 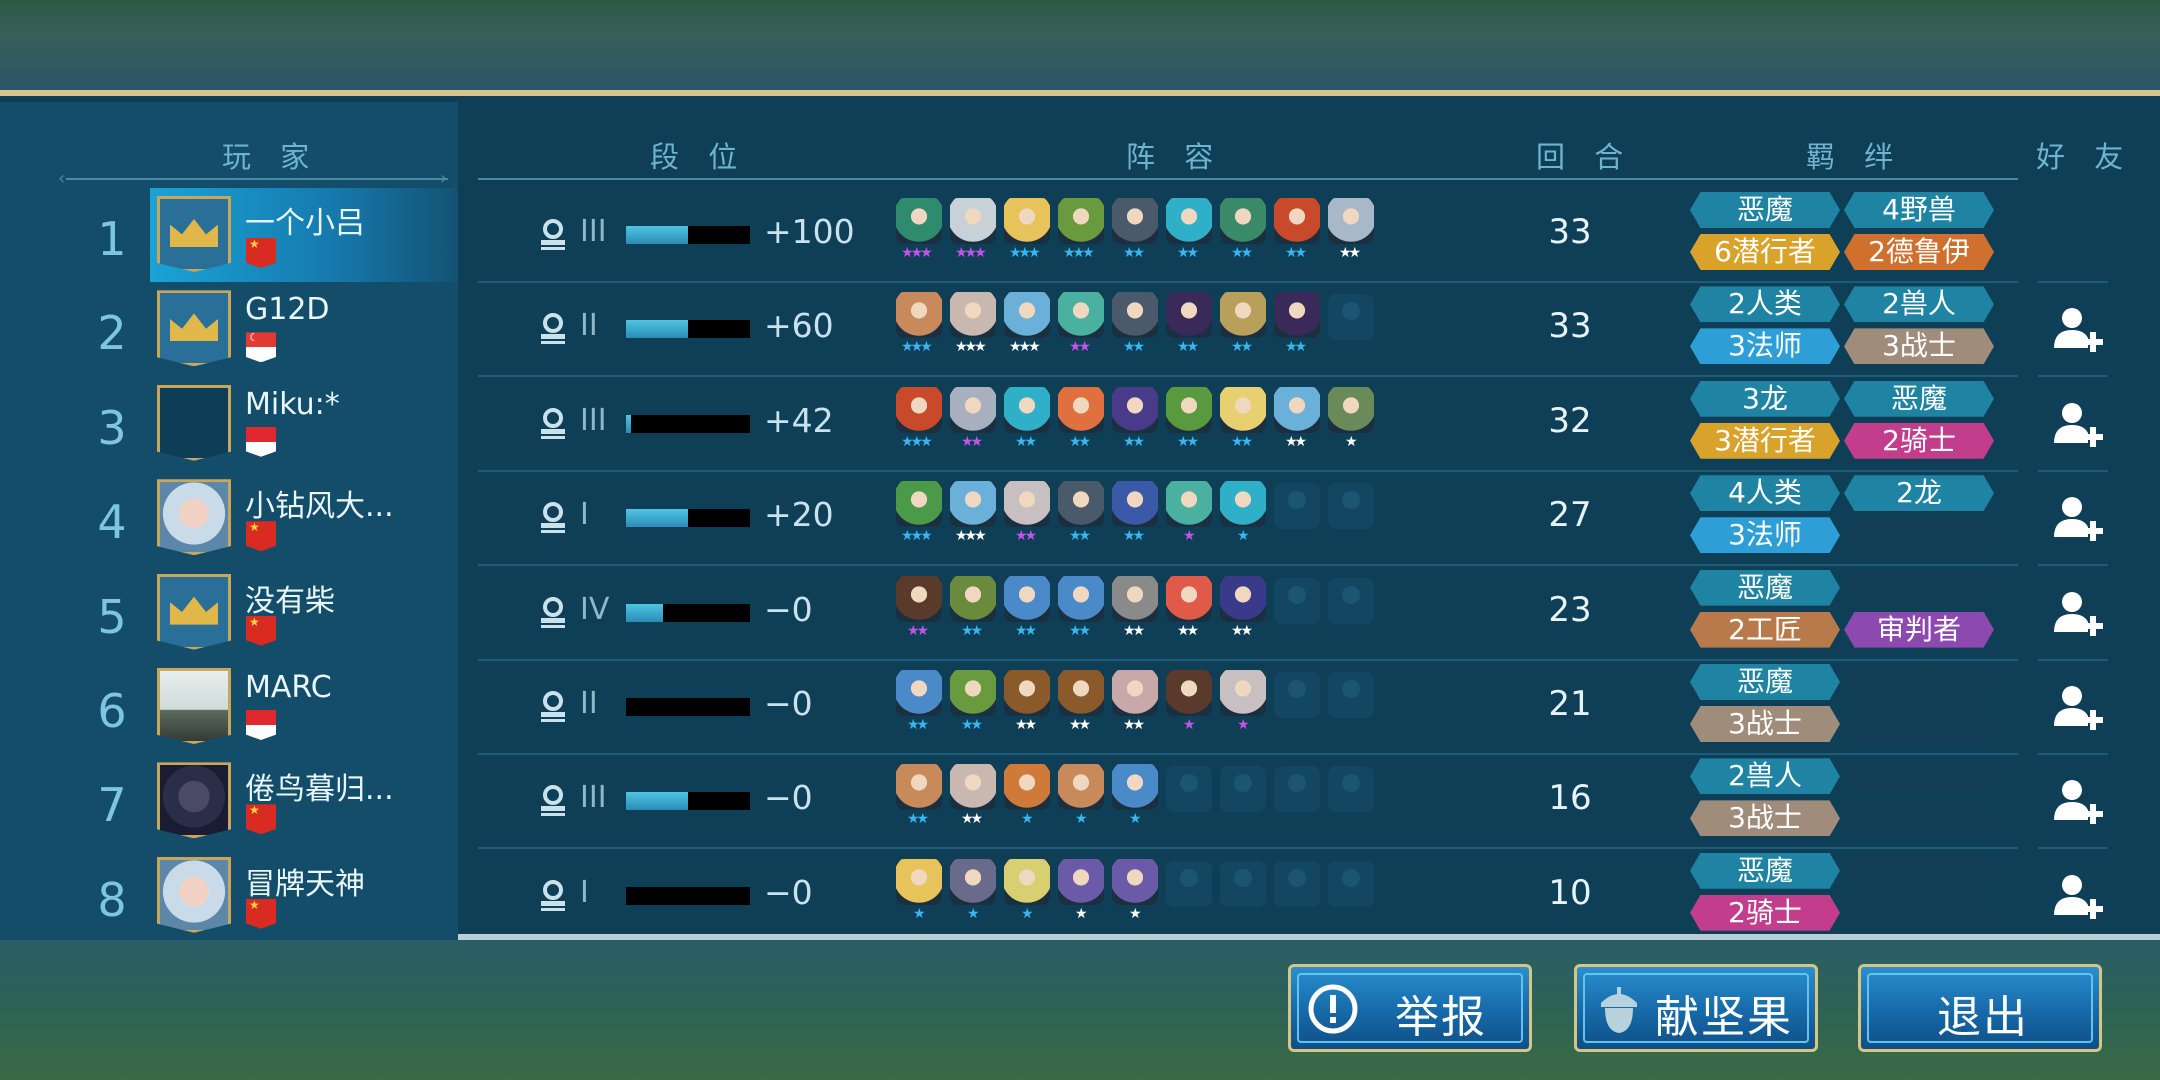 What do you see at coordinates (628, 423) in the screenshot?
I see `rank-progress-fill` at bounding box center [628, 423].